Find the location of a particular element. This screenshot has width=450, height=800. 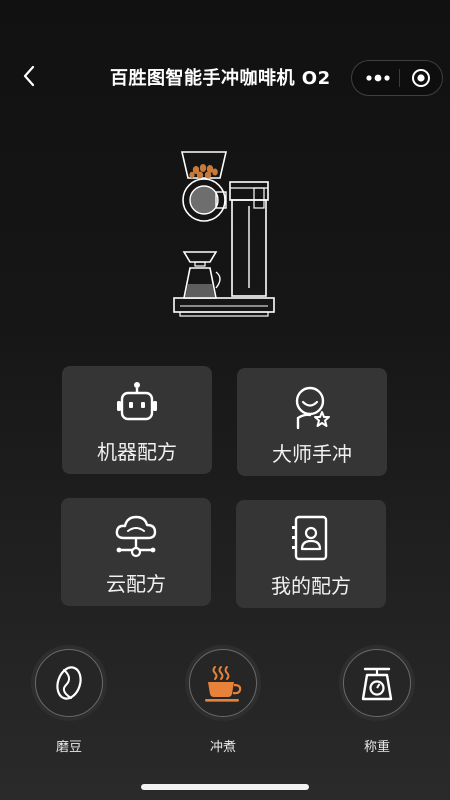

my-recipe-card: 我的配方 is located at coordinates (311, 554).